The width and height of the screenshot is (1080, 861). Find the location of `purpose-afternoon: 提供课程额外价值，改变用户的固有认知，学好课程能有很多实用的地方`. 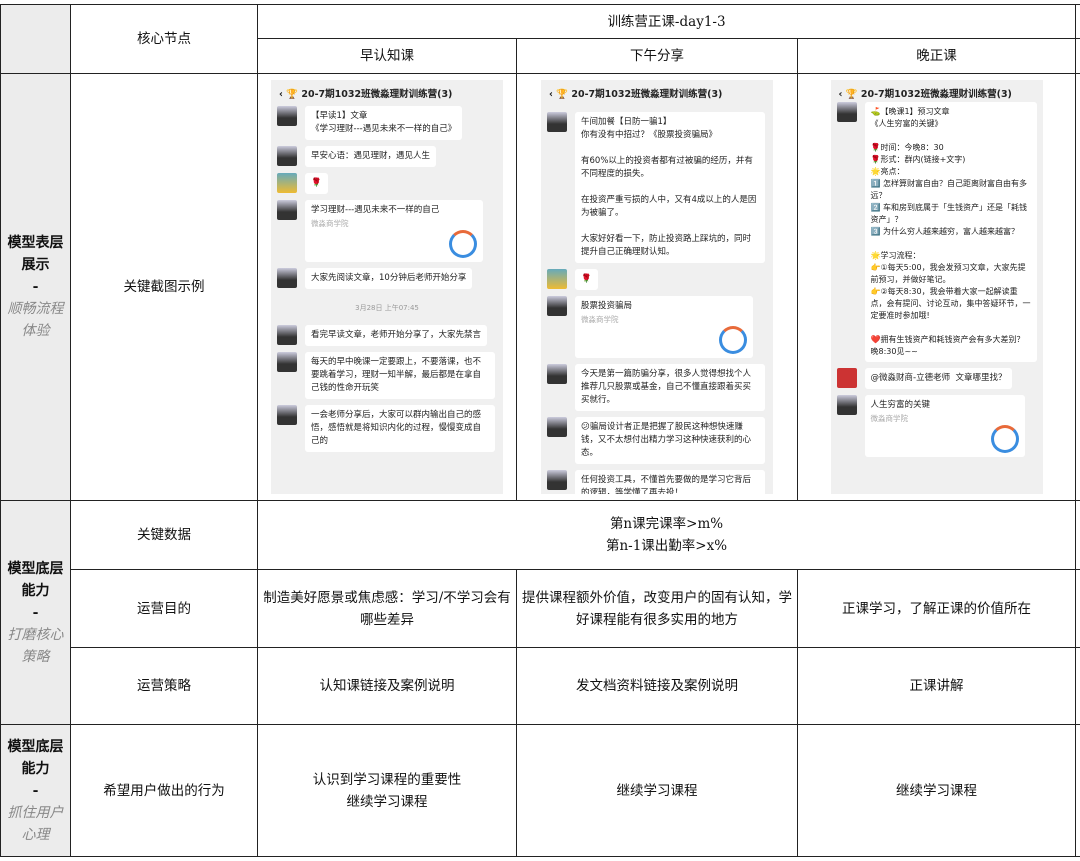

purpose-afternoon: 提供课程额外价值，改变用户的固有认知，学好课程能有很多实用的地方 is located at coordinates (657, 608).